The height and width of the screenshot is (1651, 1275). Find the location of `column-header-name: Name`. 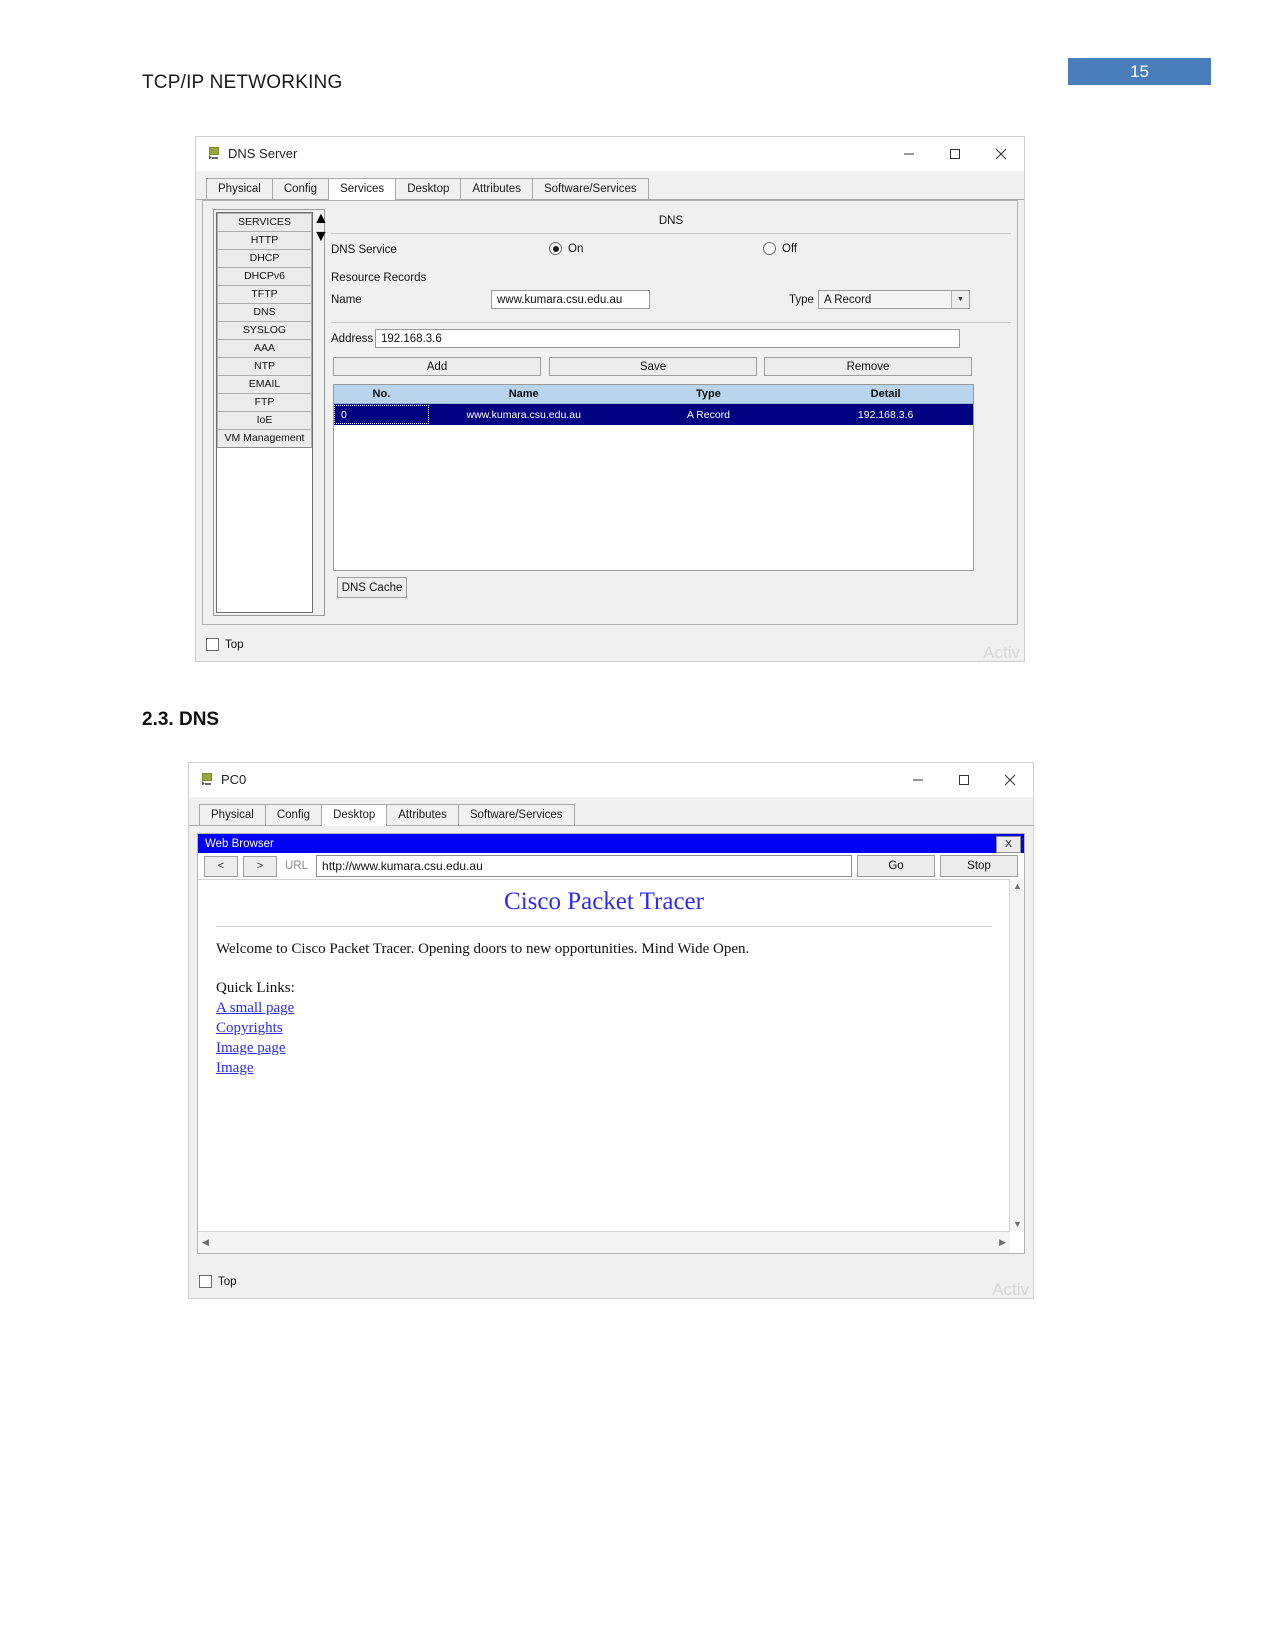

column-header-name: Name is located at coordinates (523, 394).